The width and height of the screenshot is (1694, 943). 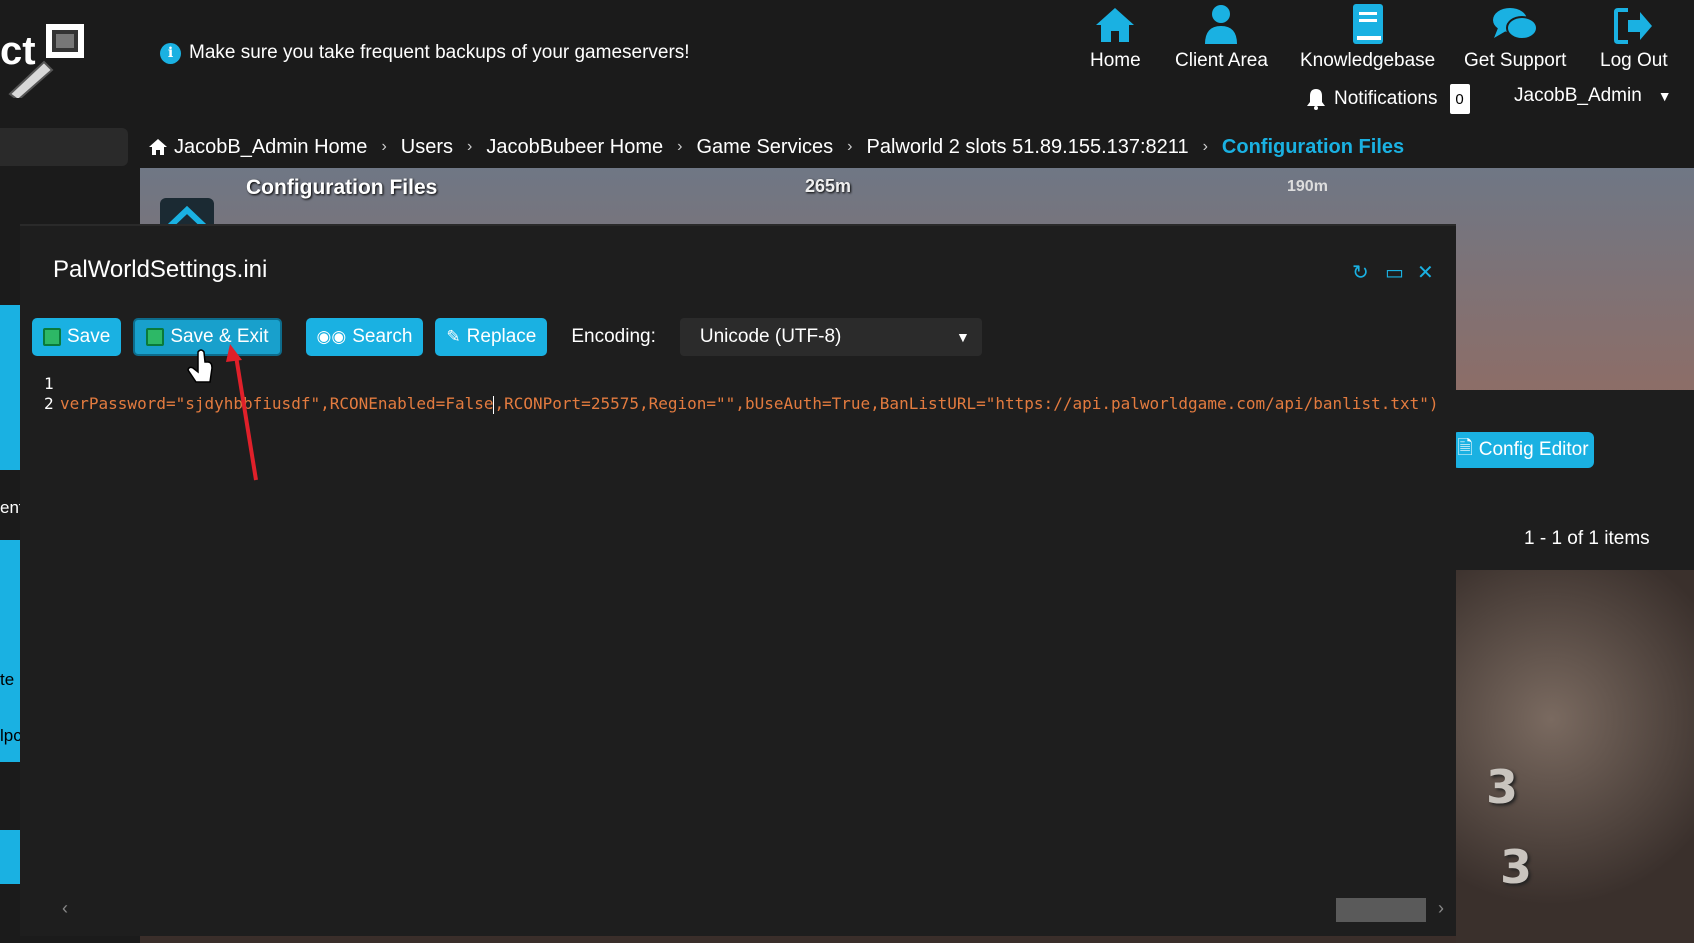 I want to click on search-button-label: Search, so click(x=382, y=336).